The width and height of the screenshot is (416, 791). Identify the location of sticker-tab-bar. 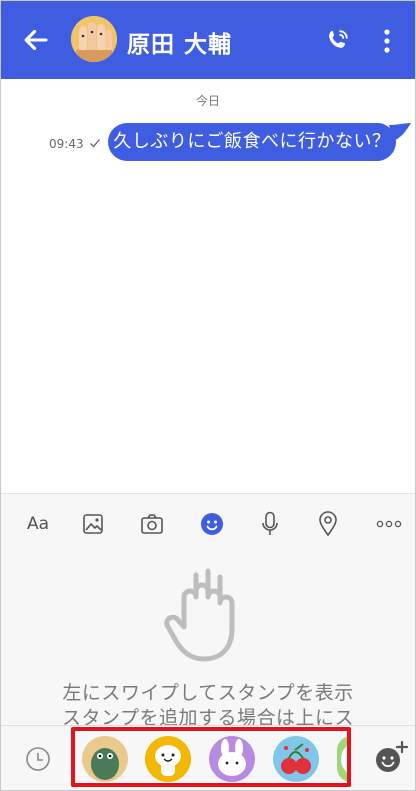
(208, 757).